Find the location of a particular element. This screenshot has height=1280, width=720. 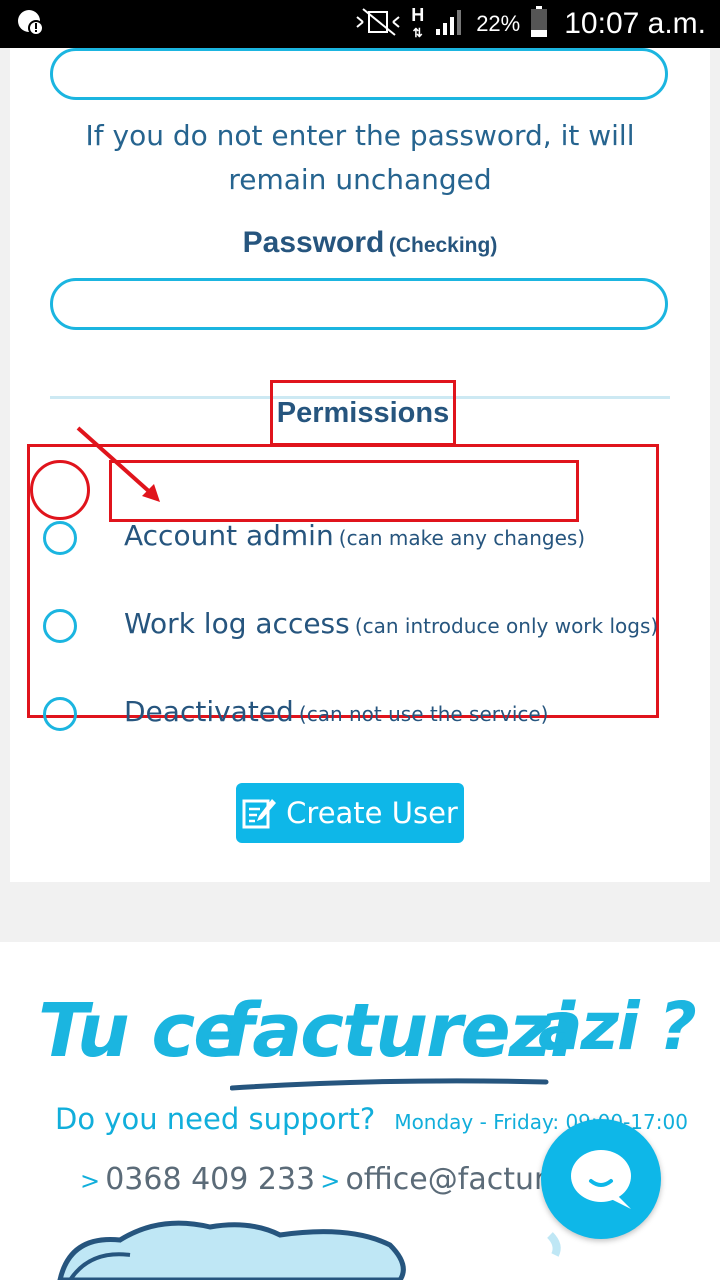

battery-percent: 22% is located at coordinates (498, 23).